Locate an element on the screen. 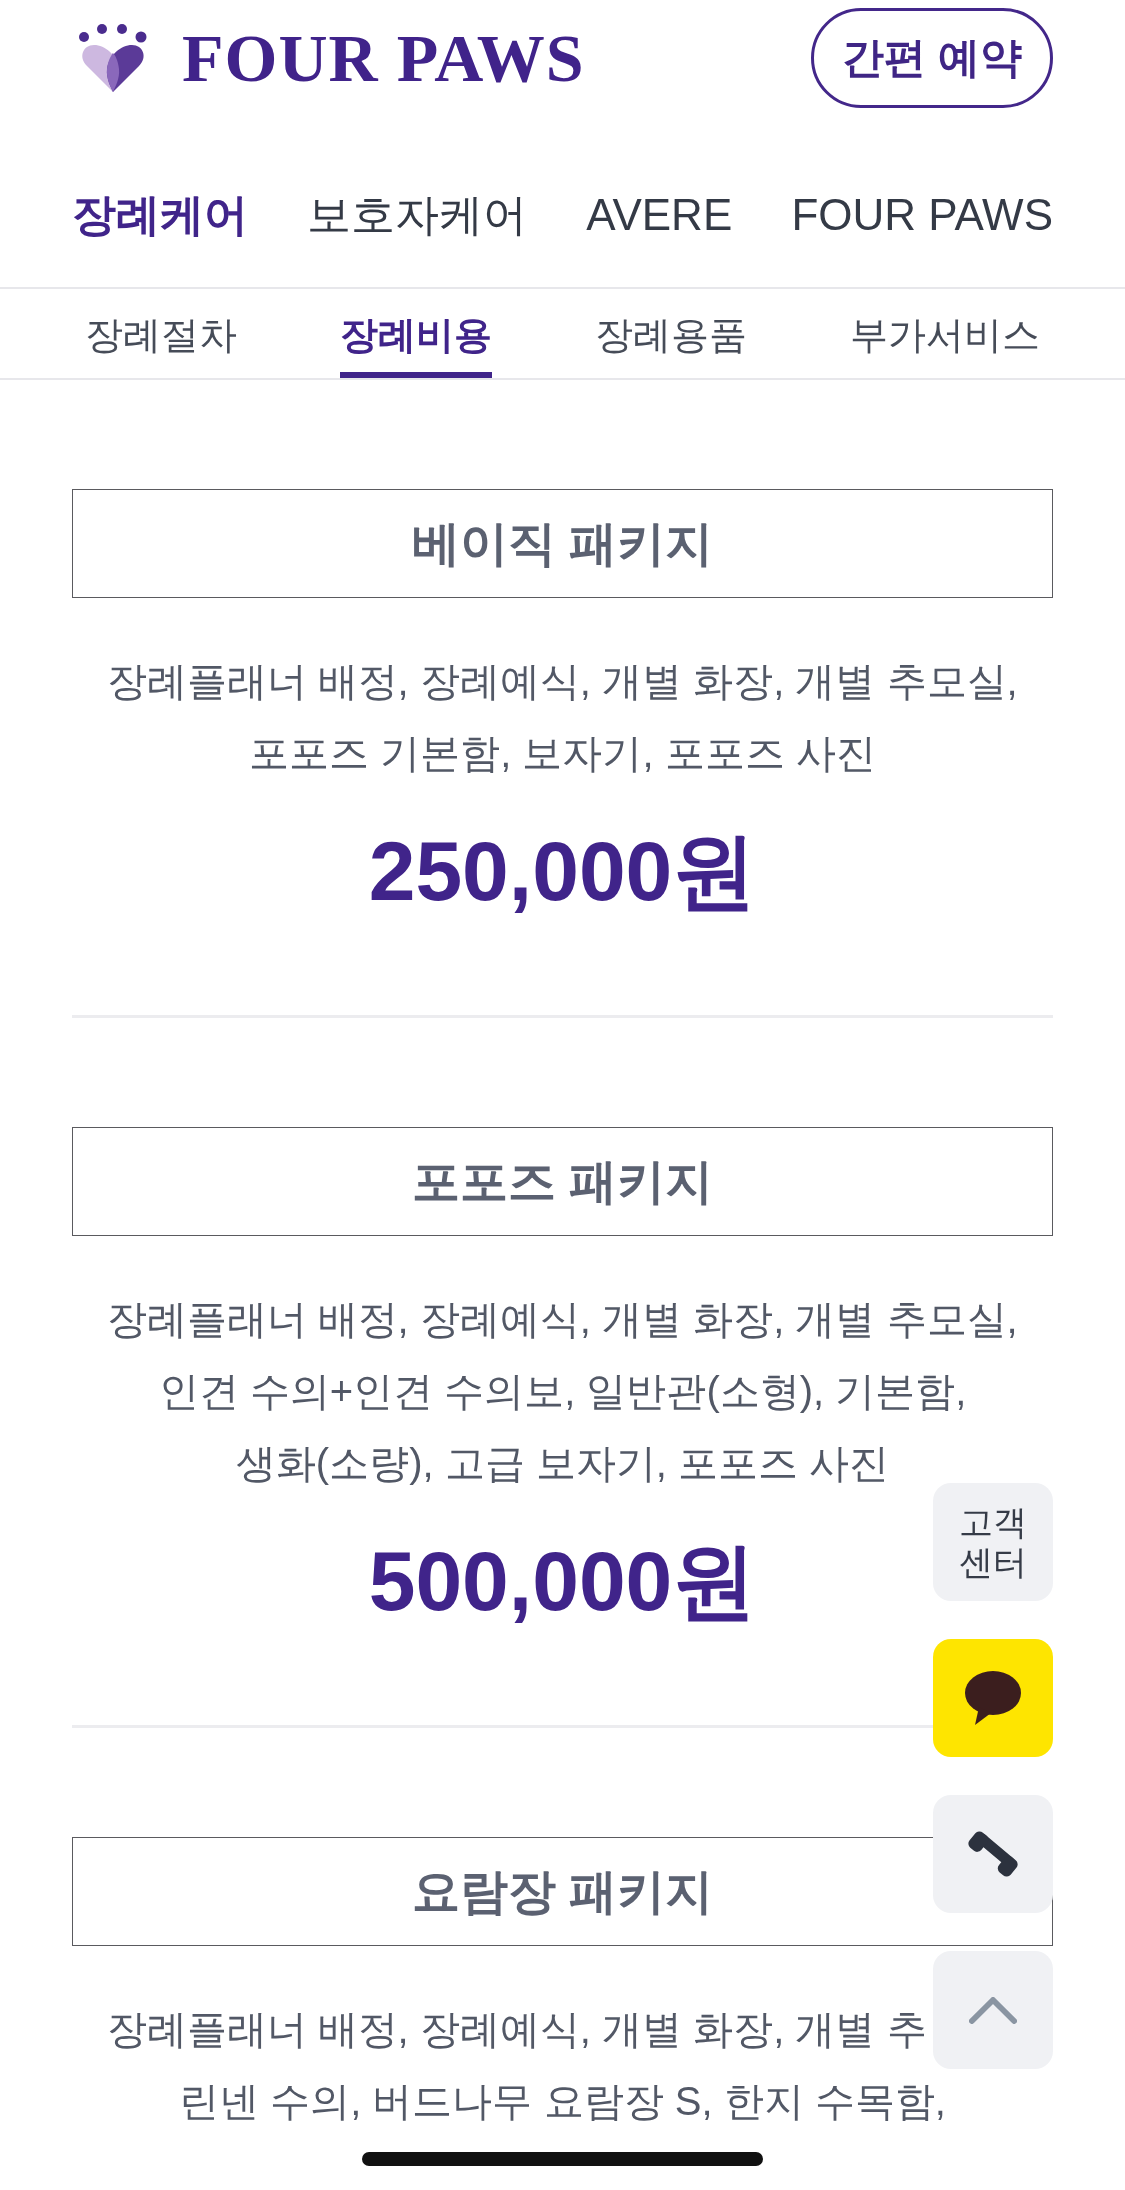  chevron-up-icon is located at coordinates (993, 2010).